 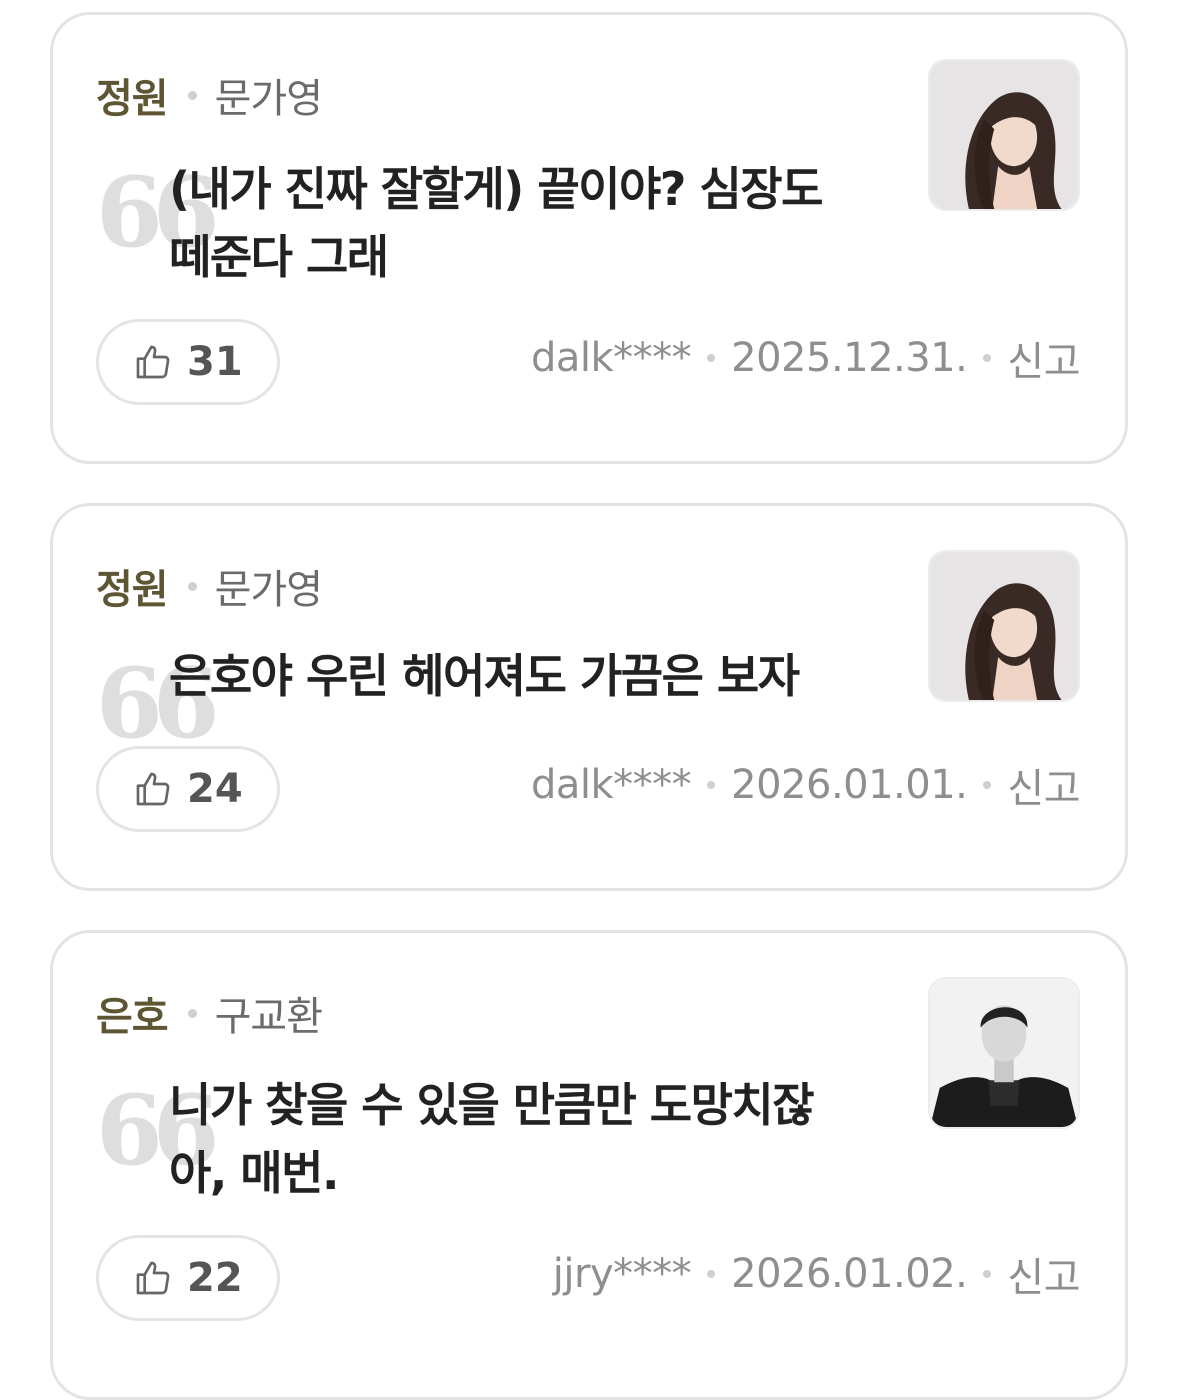 What do you see at coordinates (849, 785) in the screenshot?
I see `comment-date: 2026.01.01.` at bounding box center [849, 785].